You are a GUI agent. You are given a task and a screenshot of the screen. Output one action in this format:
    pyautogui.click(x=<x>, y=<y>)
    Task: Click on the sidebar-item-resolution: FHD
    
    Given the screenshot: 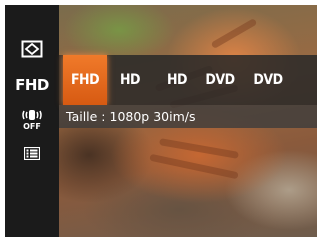 What is the action you would take?
    pyautogui.click(x=32, y=85)
    